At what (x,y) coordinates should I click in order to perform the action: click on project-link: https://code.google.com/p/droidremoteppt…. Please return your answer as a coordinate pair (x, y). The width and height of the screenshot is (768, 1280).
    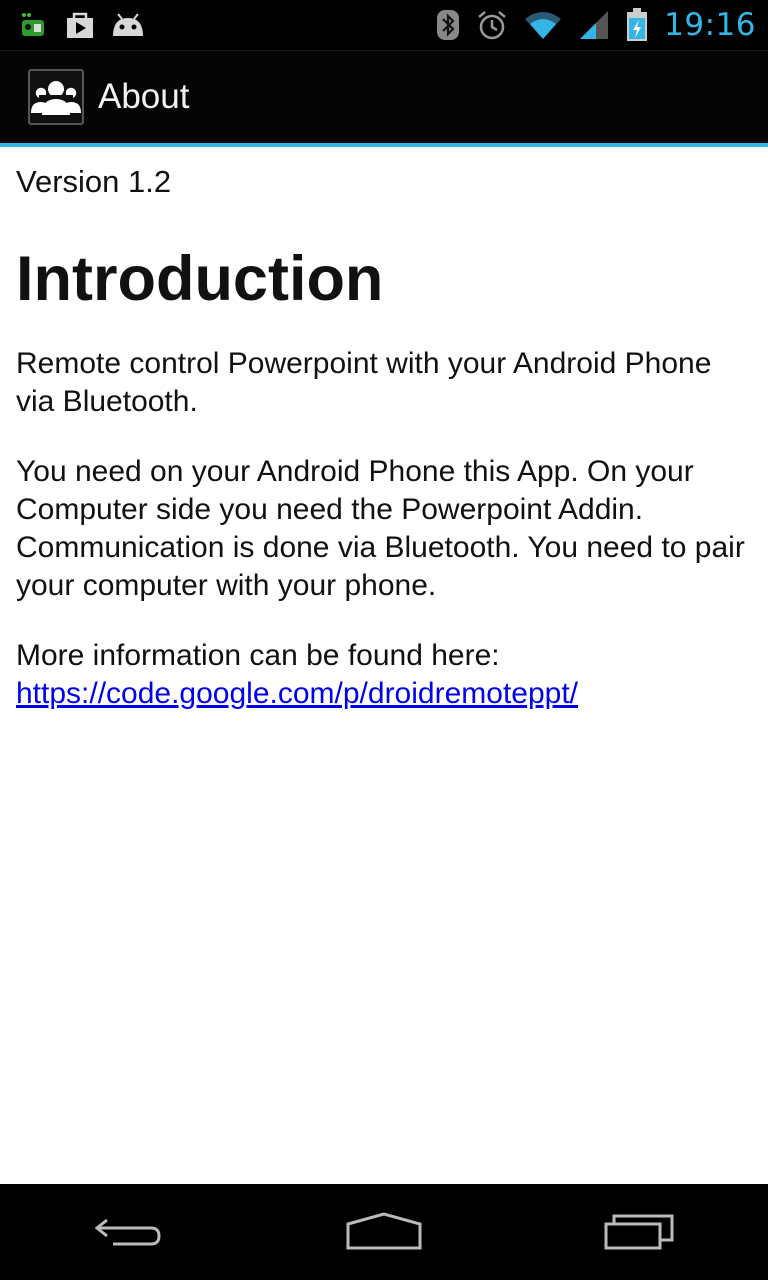
    Looking at the image, I should click on (297, 693).